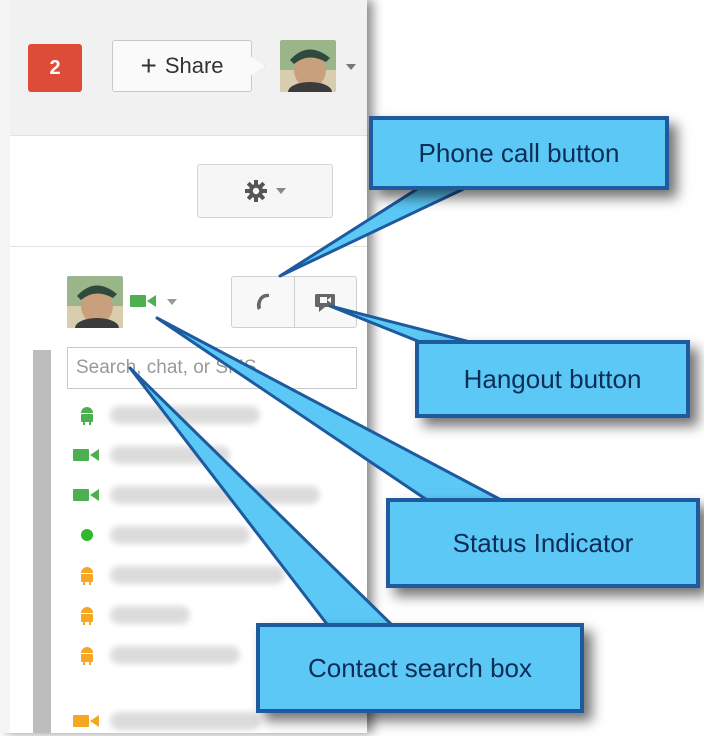 The image size is (704, 736). I want to click on hangout-callout: Hangout button, so click(552, 379).